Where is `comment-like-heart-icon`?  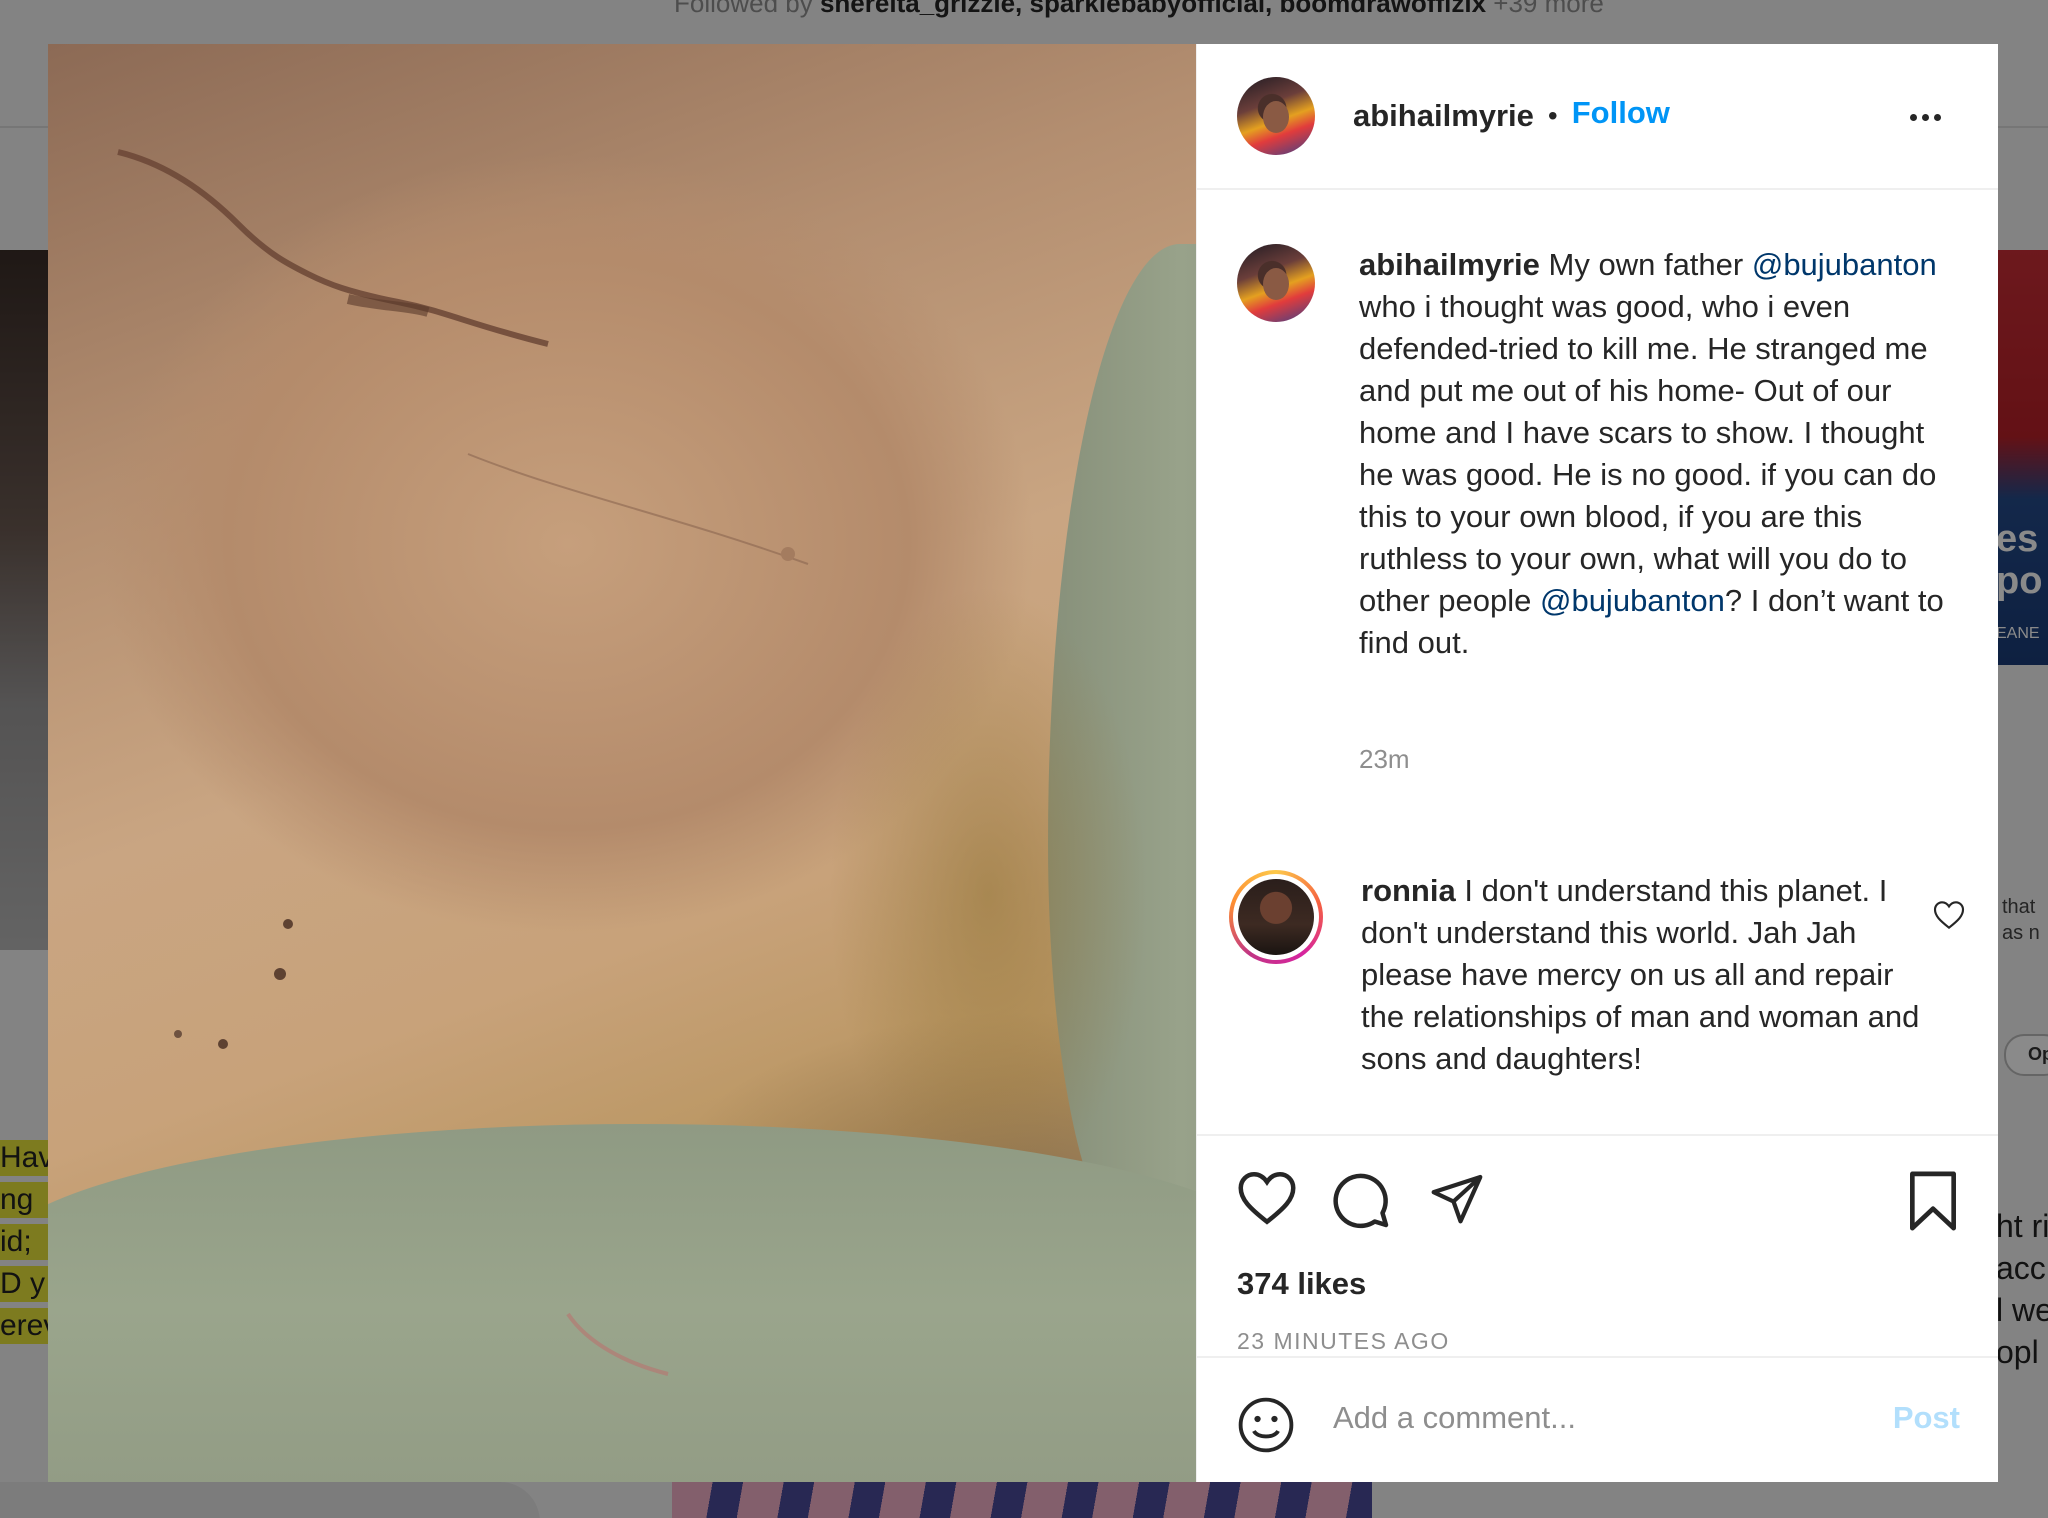 comment-like-heart-icon is located at coordinates (1949, 915).